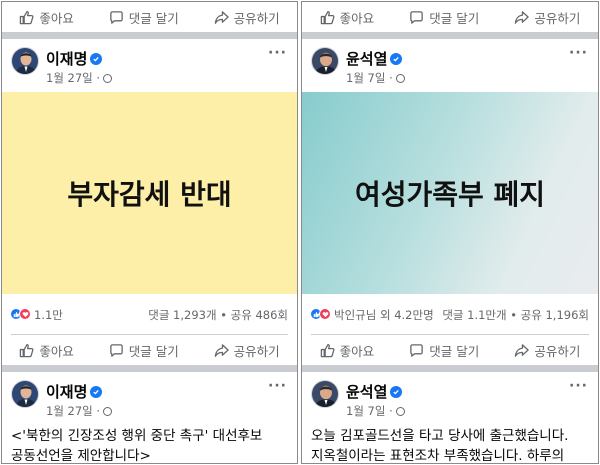  I want to click on reaction-count: 박인규님 외 4.2만명, so click(384, 315).